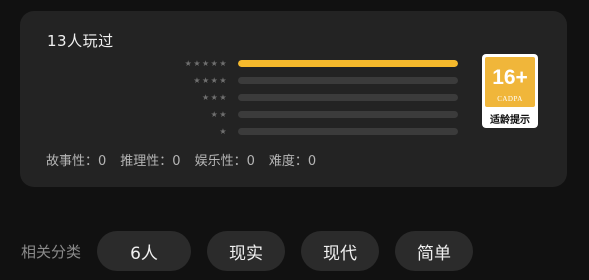  Describe the element at coordinates (150, 161) in the screenshot. I see `attribute-reasoning: 推理性：0` at that location.